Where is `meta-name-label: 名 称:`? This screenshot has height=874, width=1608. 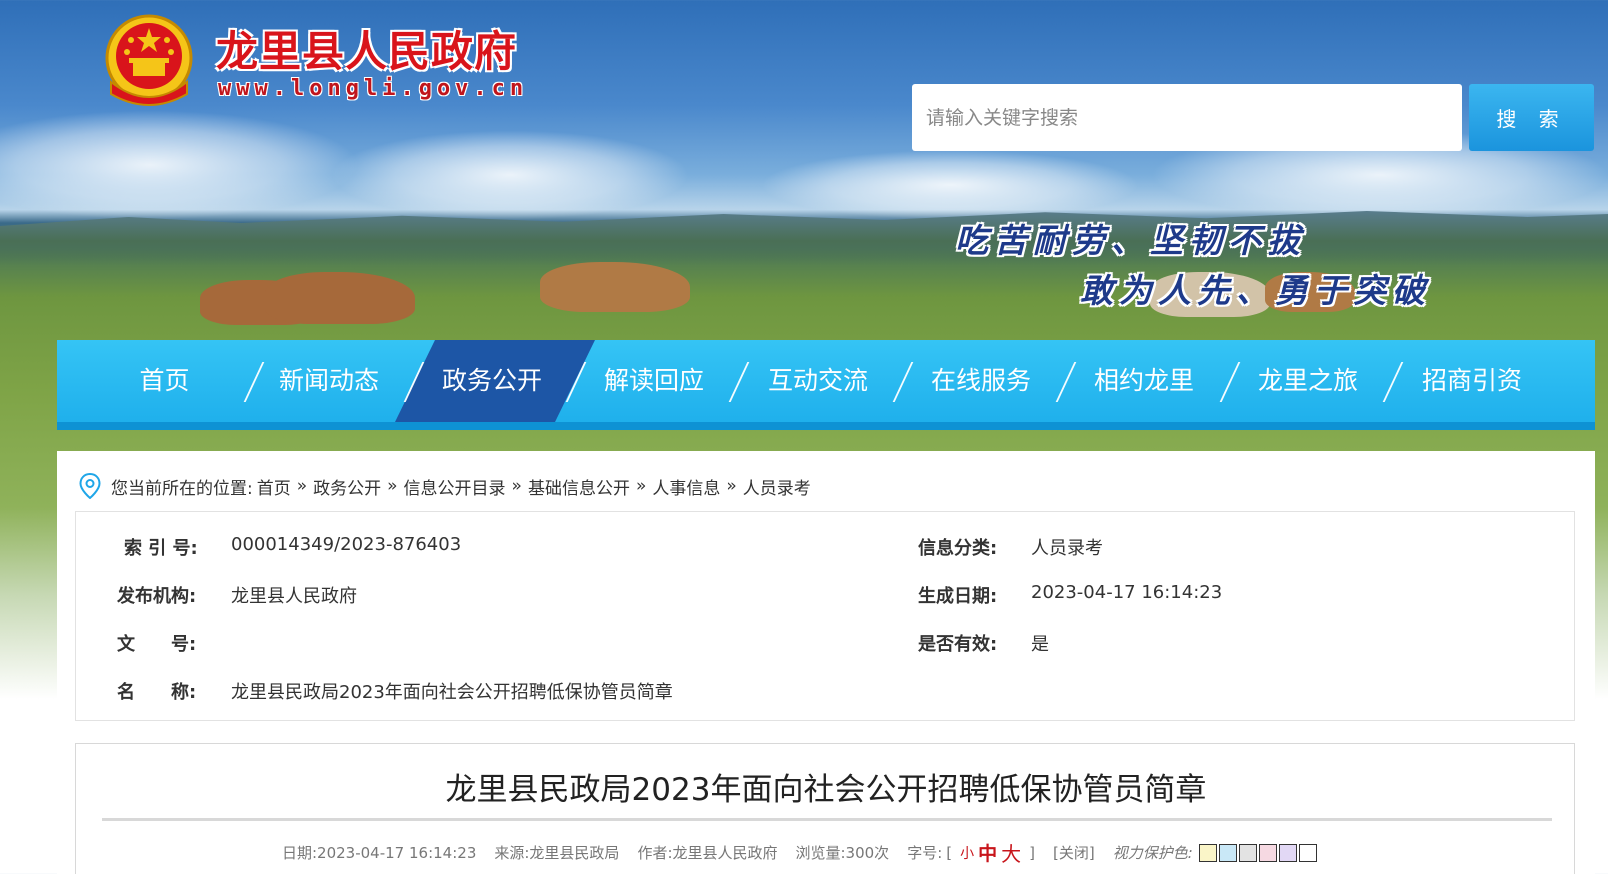 meta-name-label: 名 称: is located at coordinates (157, 692).